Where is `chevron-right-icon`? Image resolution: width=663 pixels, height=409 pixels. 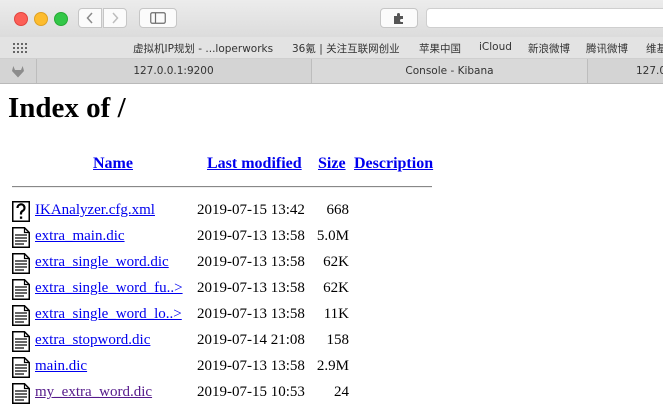
chevron-right-icon is located at coordinates (115, 18).